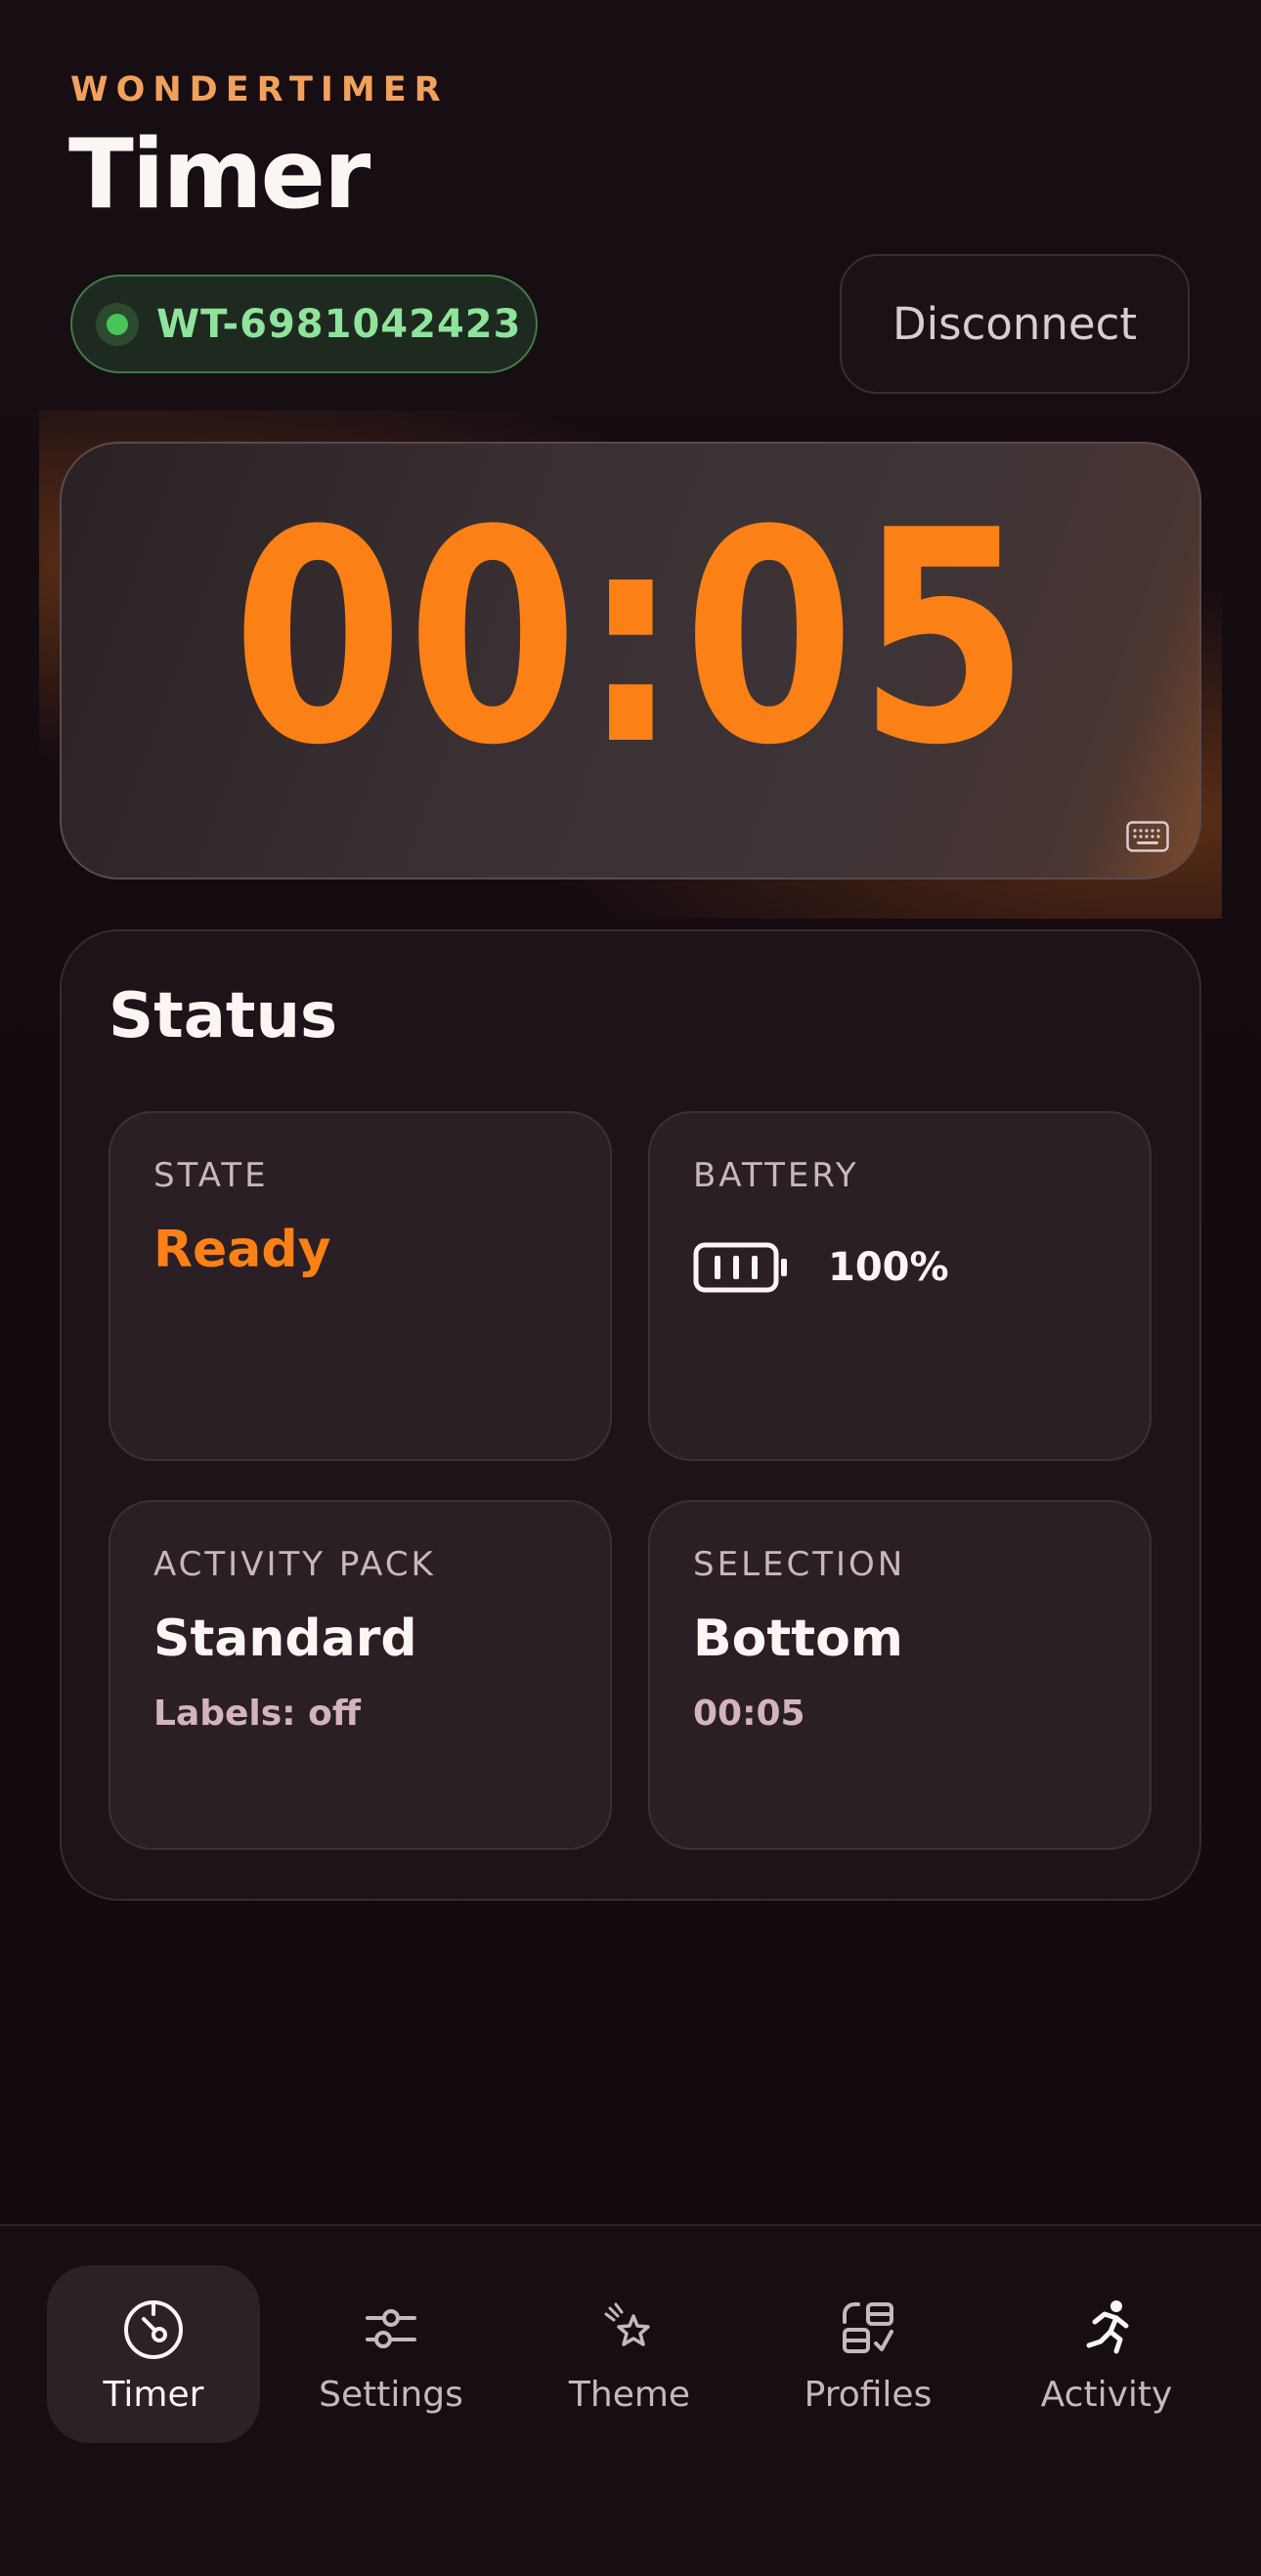 Image resolution: width=1261 pixels, height=2576 pixels. Describe the element at coordinates (632, 638) in the screenshot. I see `timer-digits: 00:05` at that location.